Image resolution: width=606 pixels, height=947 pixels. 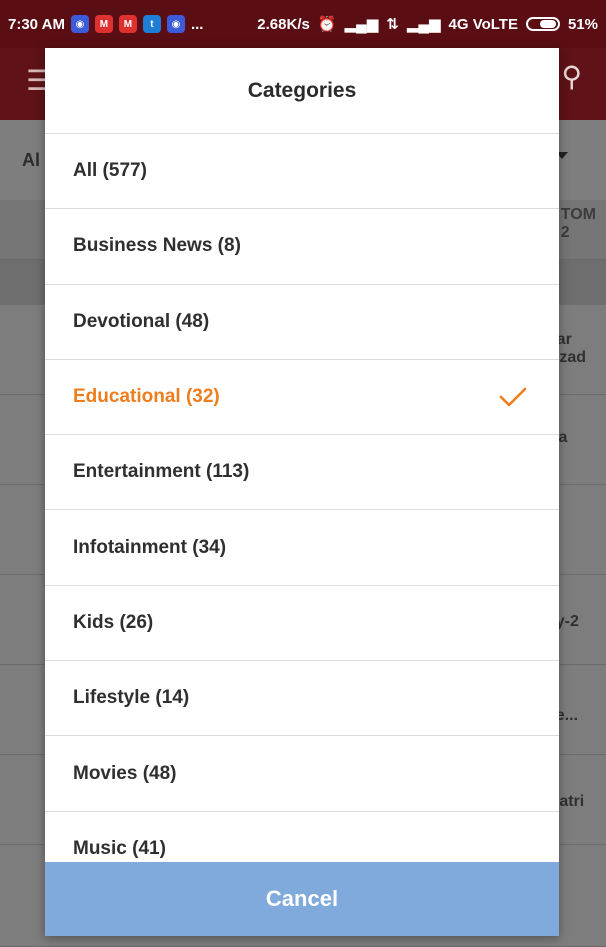 I want to click on category-item-infotainment: Infotainment (34), so click(x=302, y=548).